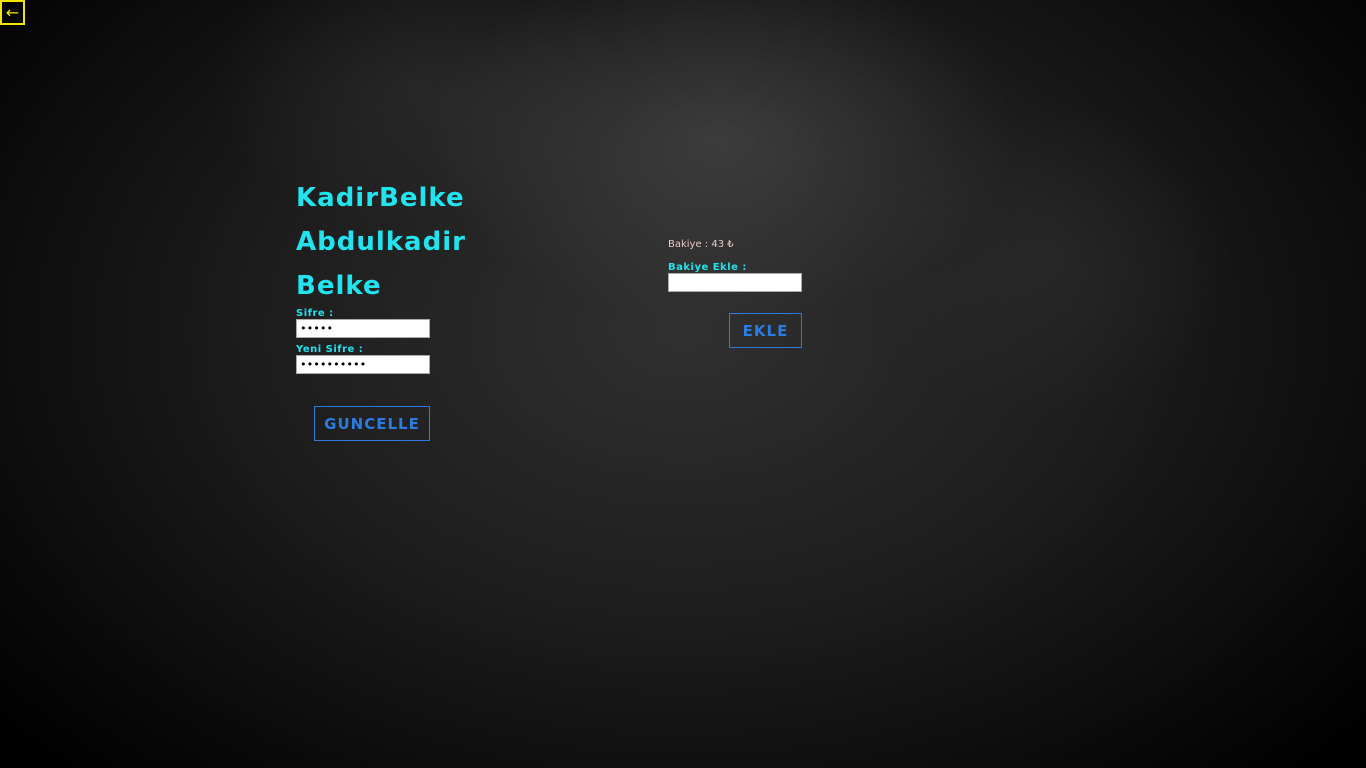 The image size is (1366, 768). Describe the element at coordinates (381, 242) in the screenshot. I see `first-name-heading: Abdulkadir` at that location.